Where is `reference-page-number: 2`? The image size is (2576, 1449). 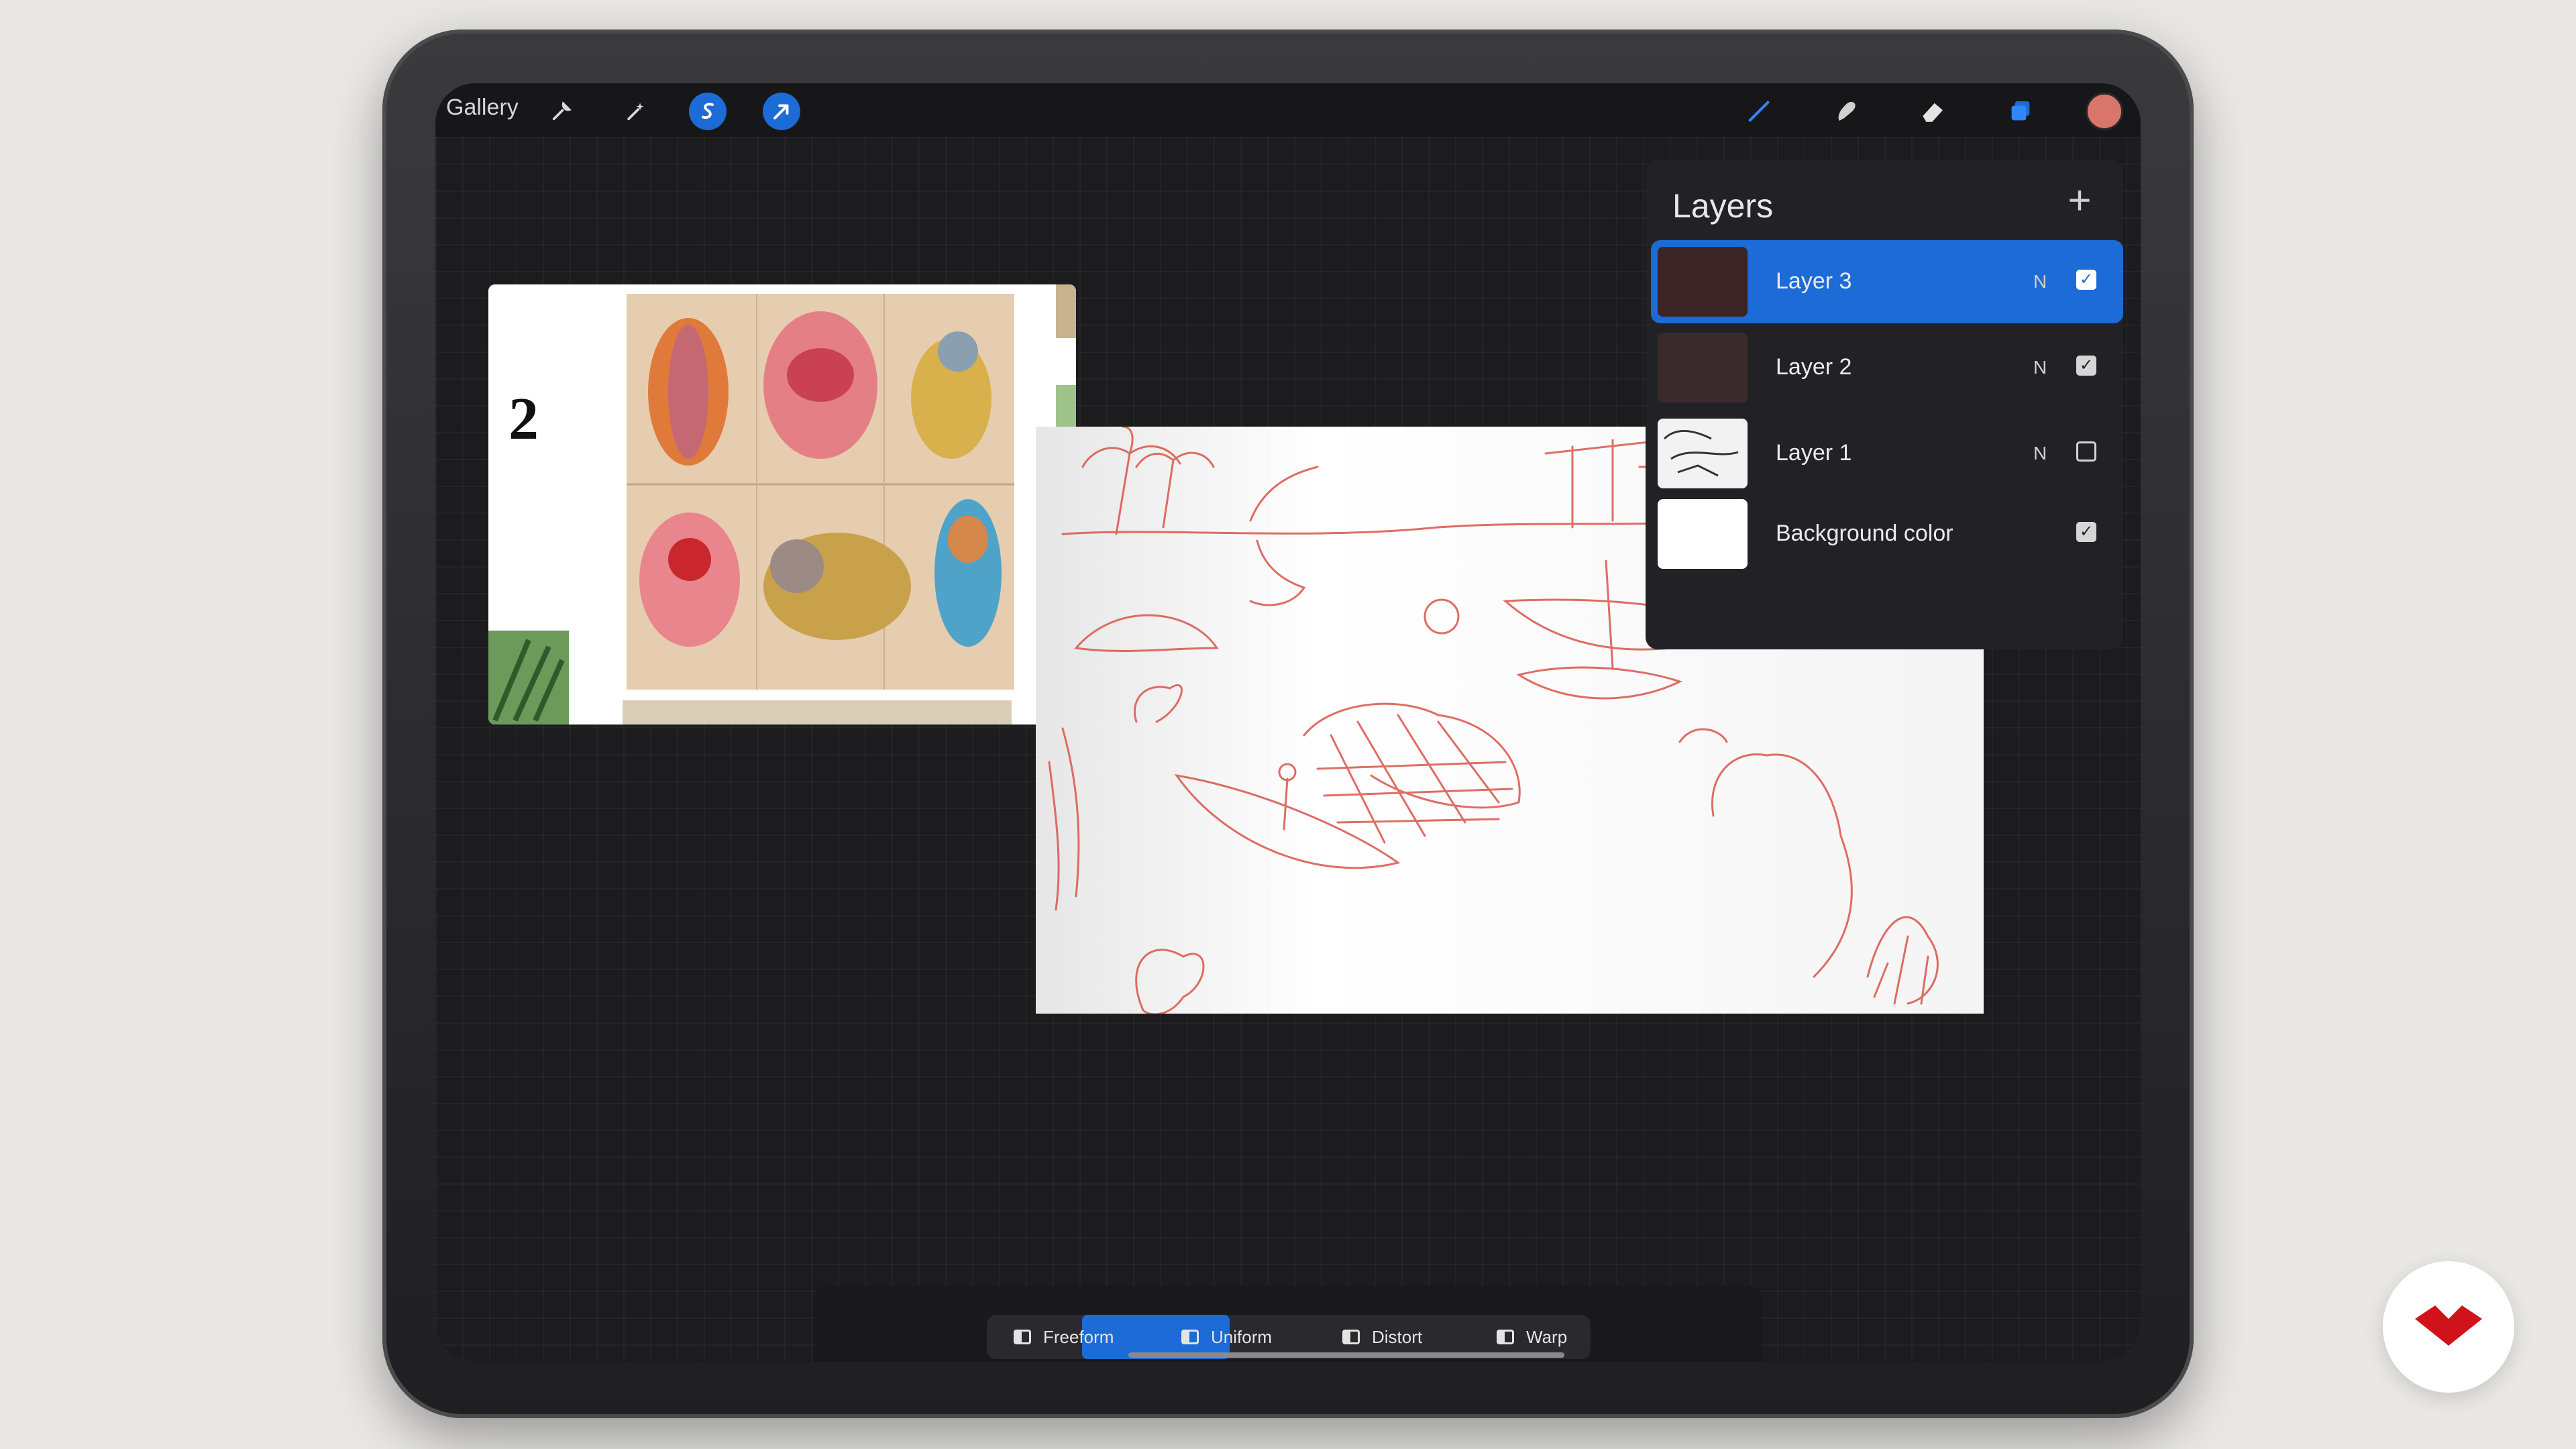 reference-page-number: 2 is located at coordinates (523, 419).